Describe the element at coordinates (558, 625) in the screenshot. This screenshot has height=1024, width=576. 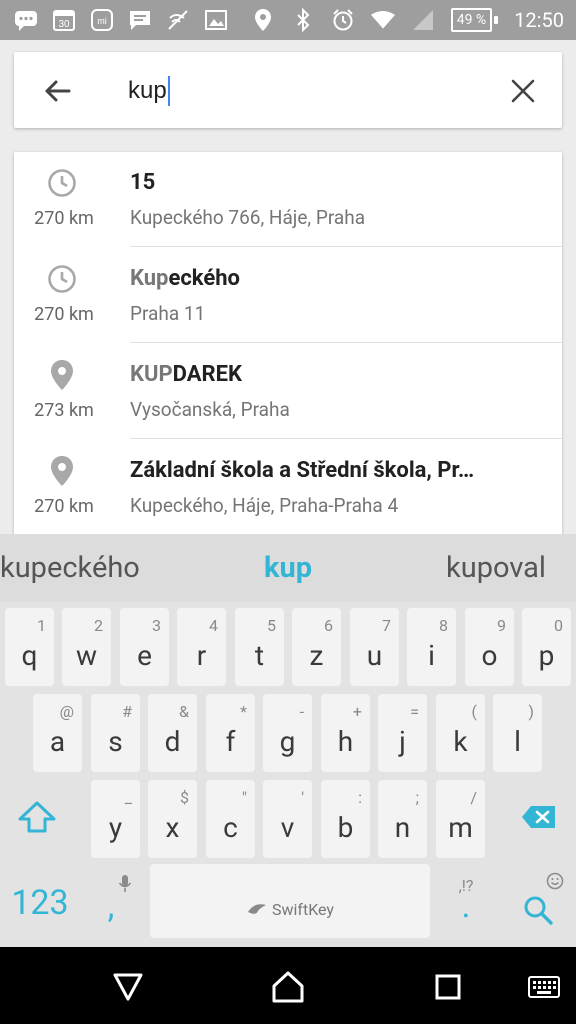
I see `key-alt: 0` at that location.